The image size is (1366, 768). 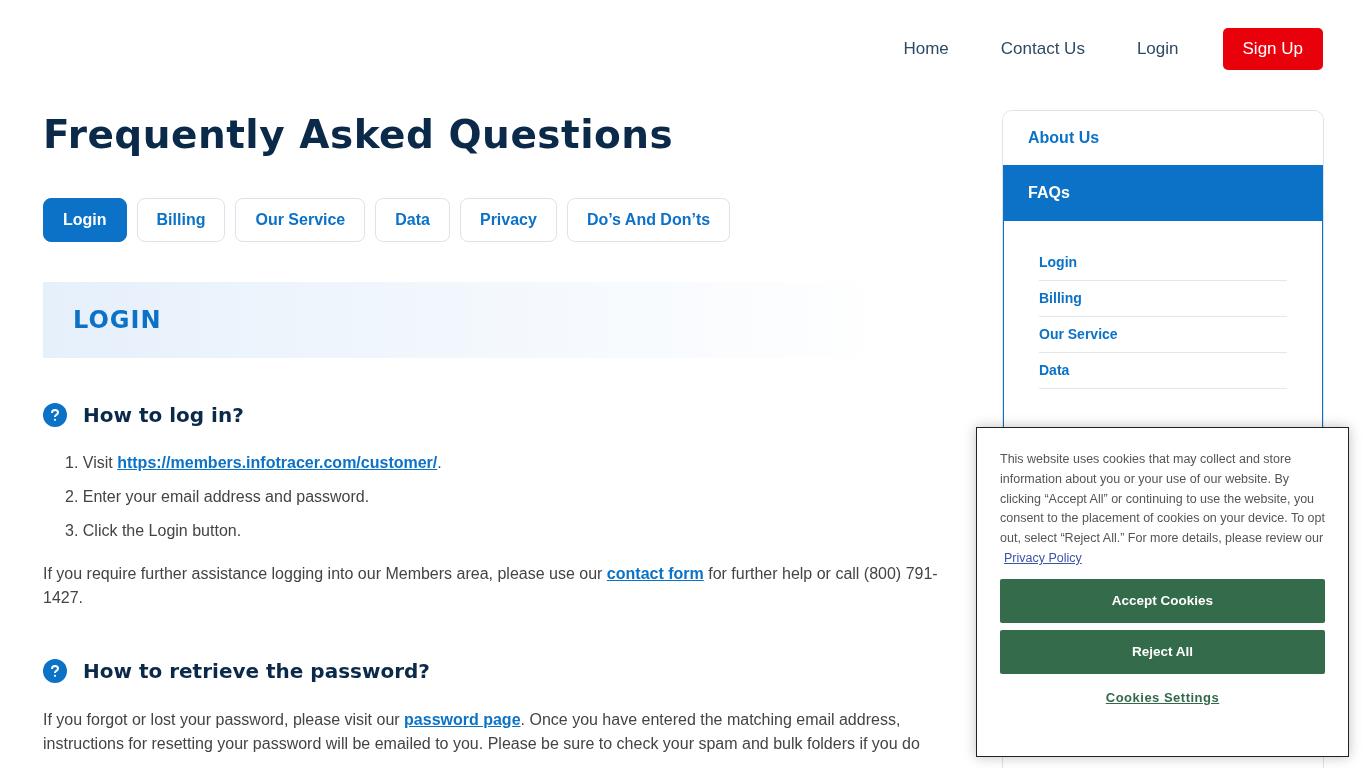 I want to click on faq-tab: Our Service, so click(x=300, y=219).